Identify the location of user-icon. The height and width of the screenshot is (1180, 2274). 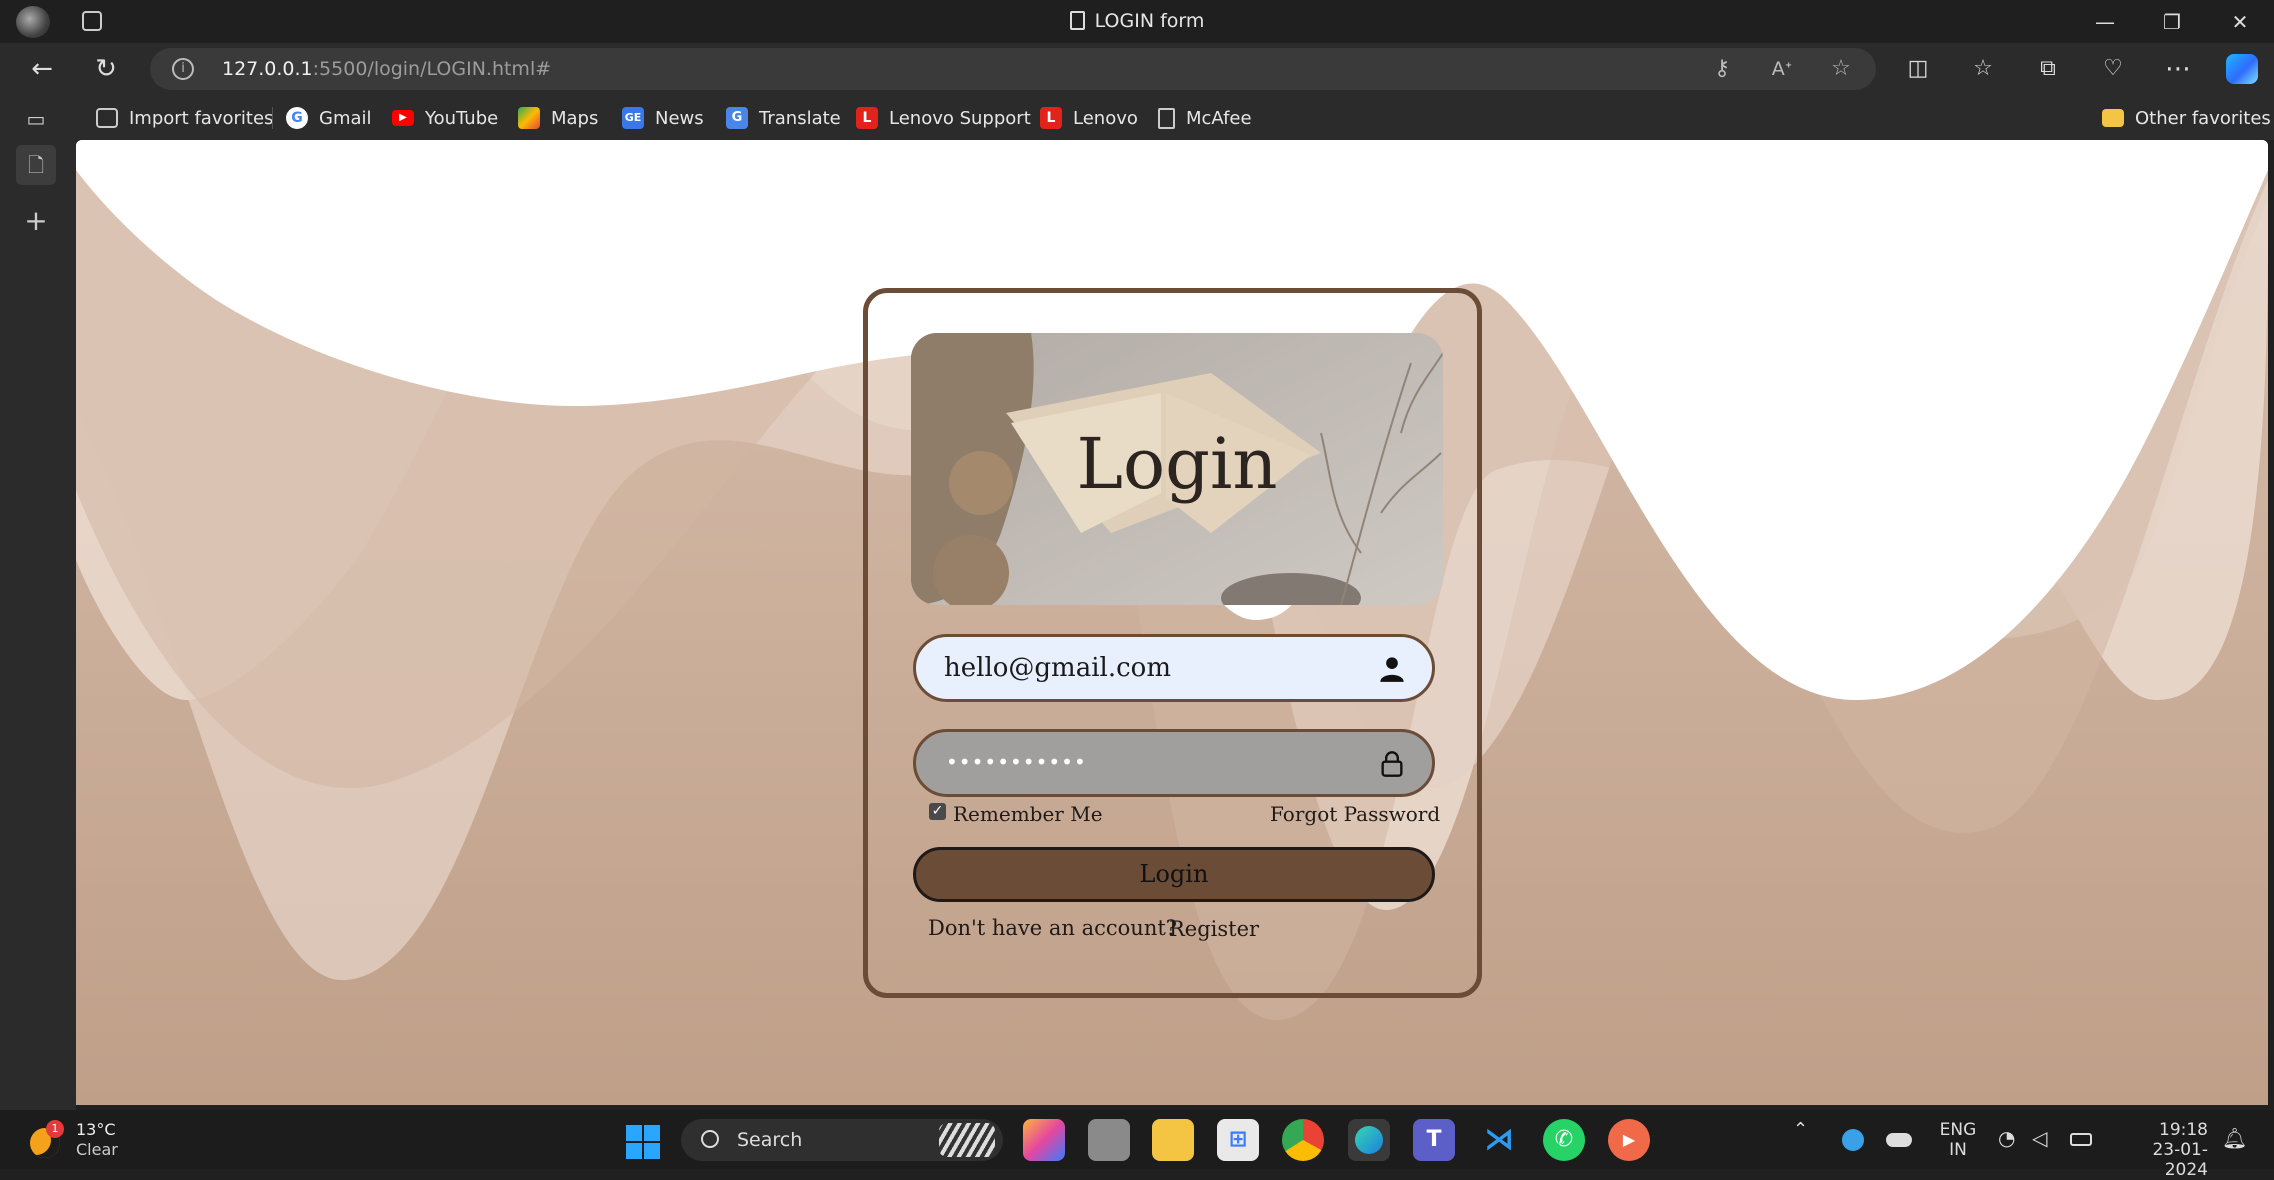
(1392, 669).